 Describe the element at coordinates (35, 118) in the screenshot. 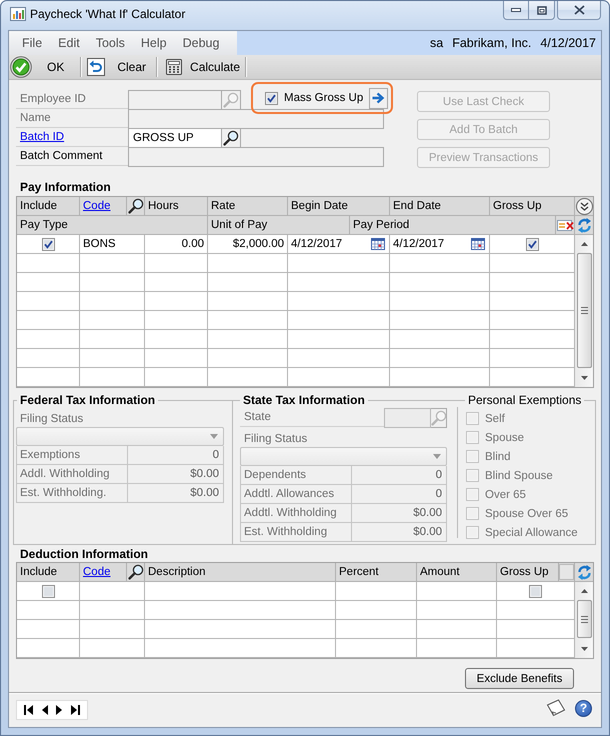

I see `field-label: Name` at that location.